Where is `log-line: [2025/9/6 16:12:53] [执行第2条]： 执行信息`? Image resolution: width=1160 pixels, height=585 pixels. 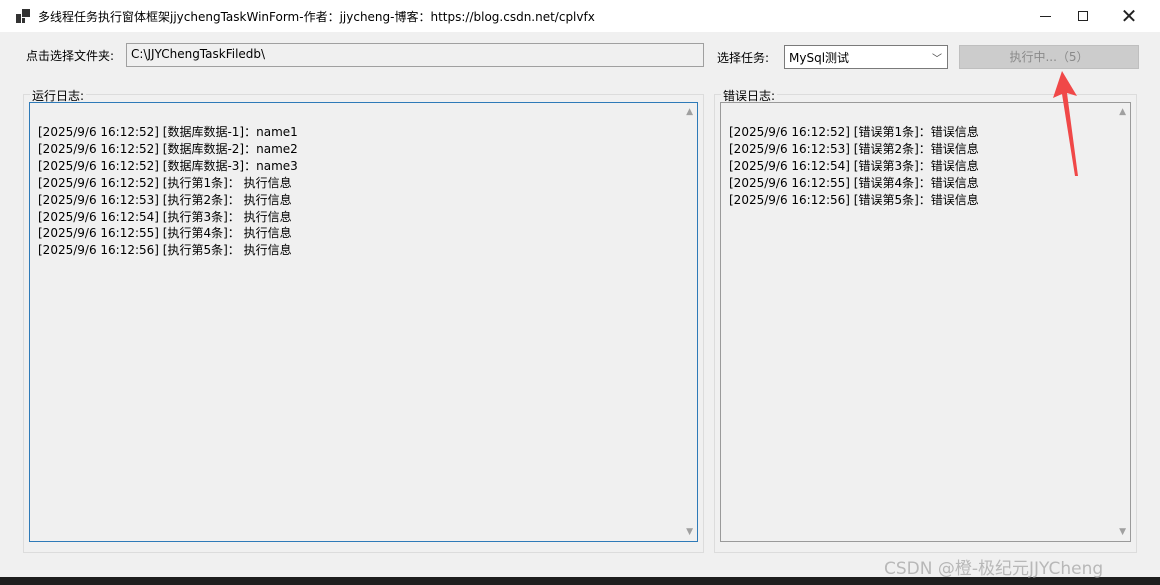
log-line: [2025/9/6 16:12:53] [执行第2条]： 执行信息 is located at coordinates (165, 199).